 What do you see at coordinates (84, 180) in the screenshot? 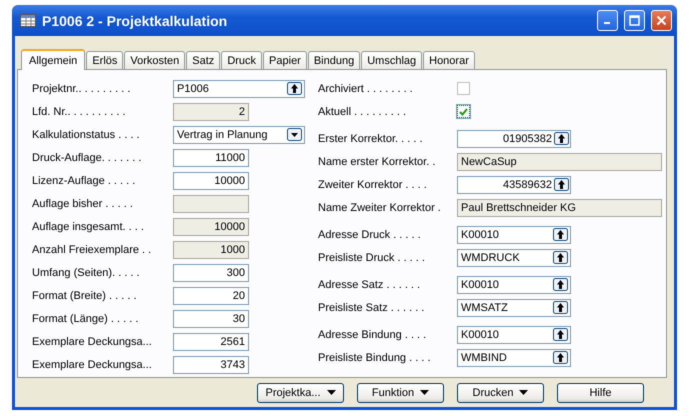
I see `field-label: Lizenz-Auflage . . . . .` at bounding box center [84, 180].